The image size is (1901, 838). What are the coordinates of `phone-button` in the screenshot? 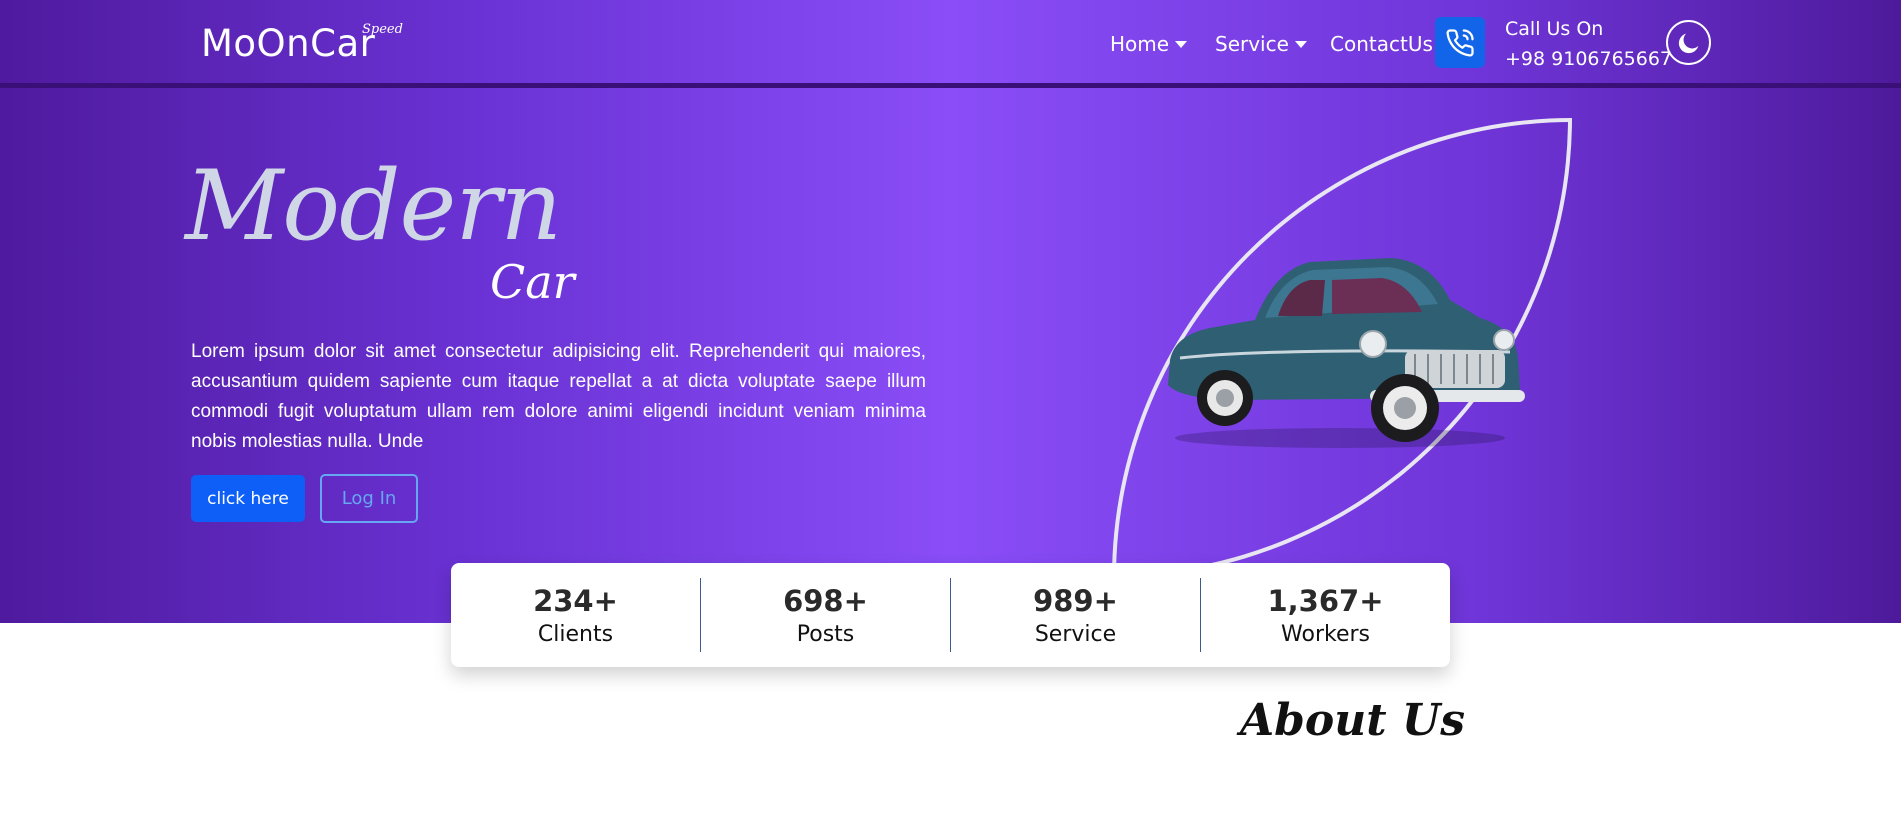 It's located at (1460, 42).